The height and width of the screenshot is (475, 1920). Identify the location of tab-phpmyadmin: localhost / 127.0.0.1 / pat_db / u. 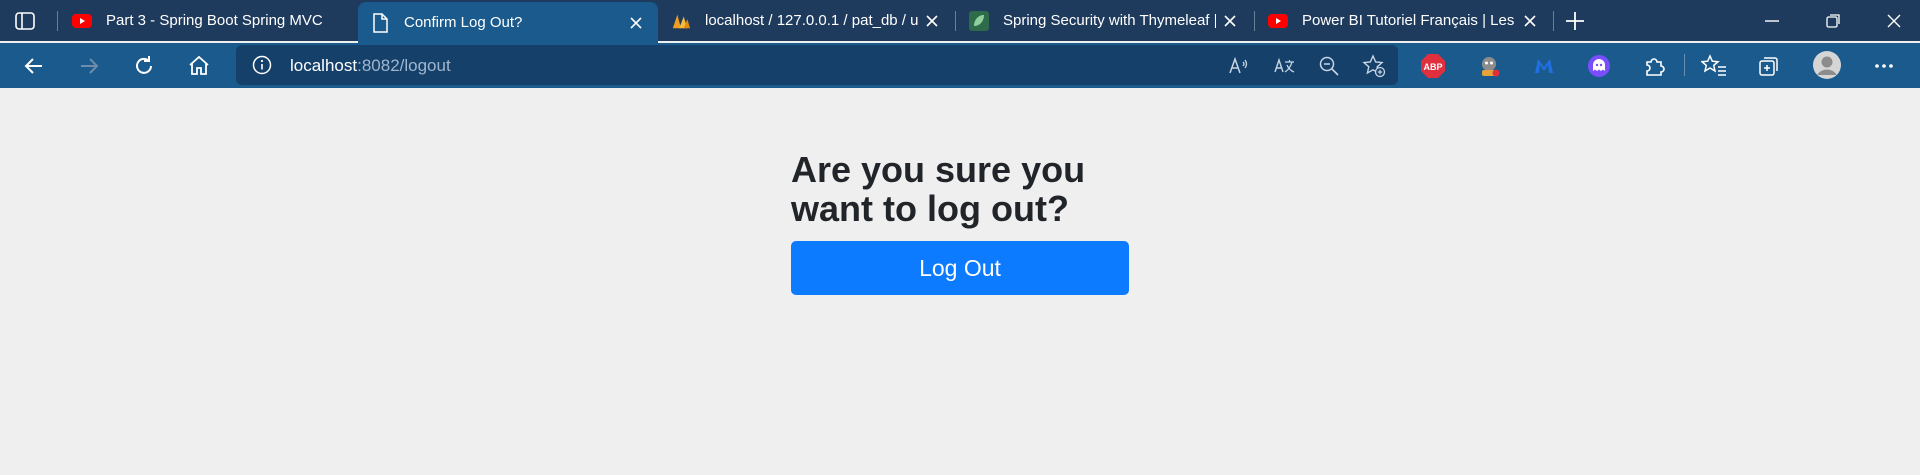
(806, 20).